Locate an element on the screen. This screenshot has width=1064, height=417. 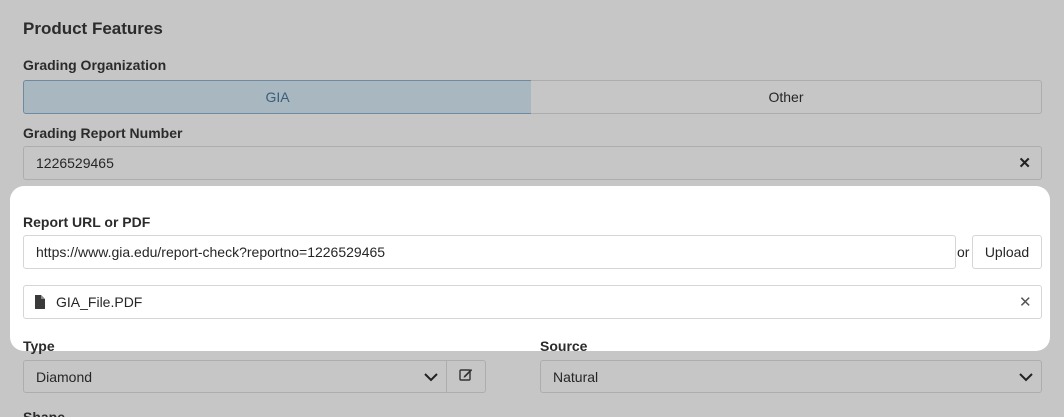
section-title: Product Features is located at coordinates (93, 28).